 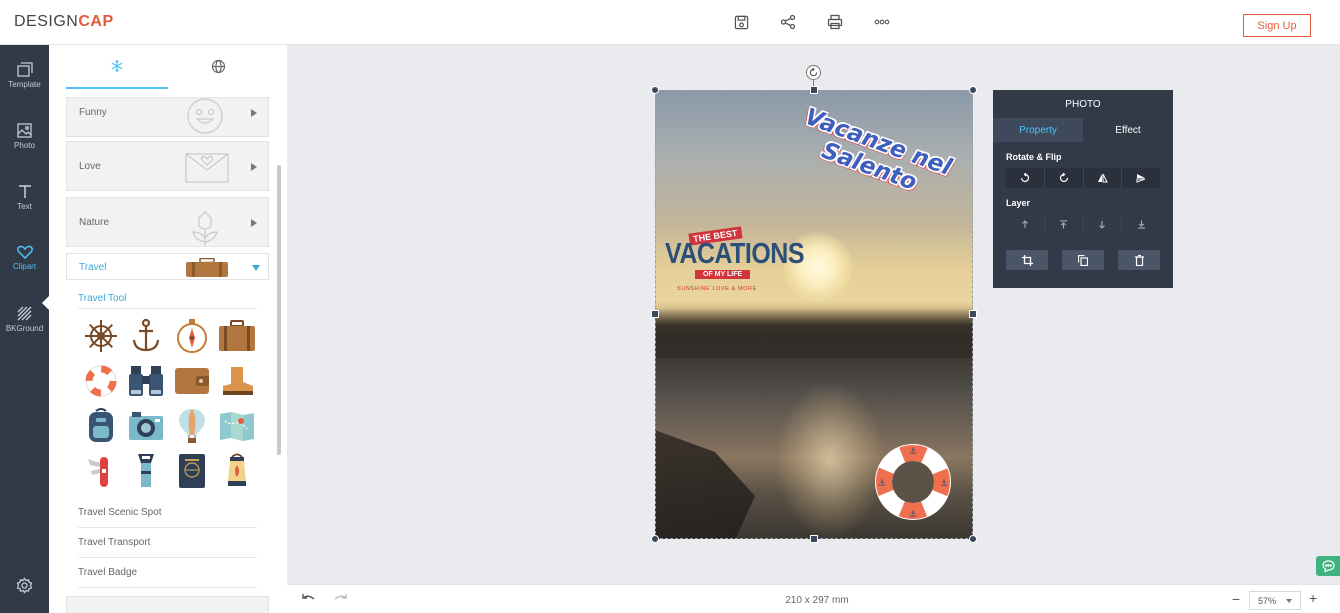 What do you see at coordinates (101, 425) in the screenshot?
I see `backpack-icon` at bounding box center [101, 425].